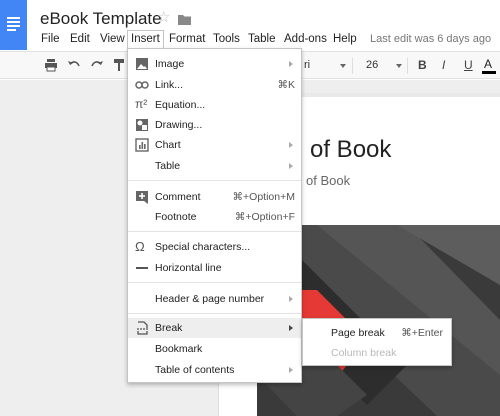  I want to click on font-size-caret-icon, so click(399, 66).